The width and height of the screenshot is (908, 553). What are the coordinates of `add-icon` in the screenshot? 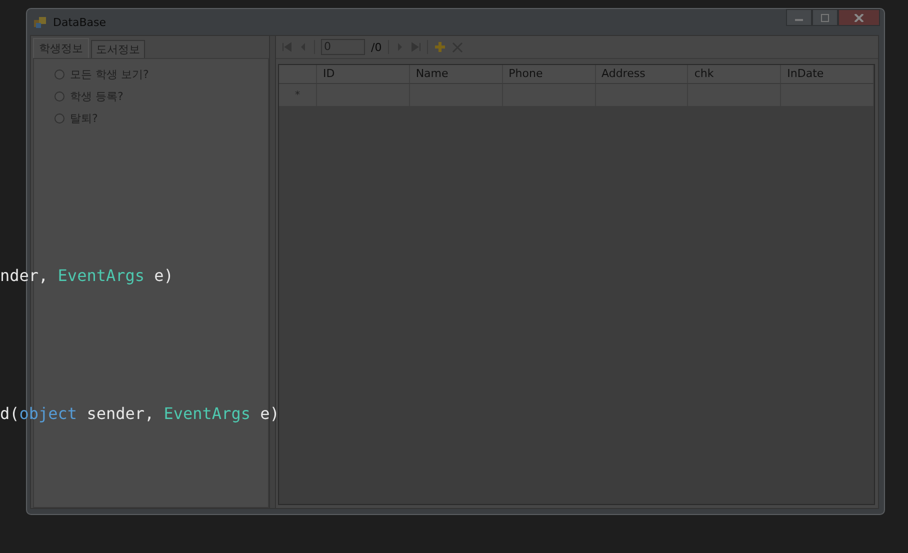 It's located at (440, 47).